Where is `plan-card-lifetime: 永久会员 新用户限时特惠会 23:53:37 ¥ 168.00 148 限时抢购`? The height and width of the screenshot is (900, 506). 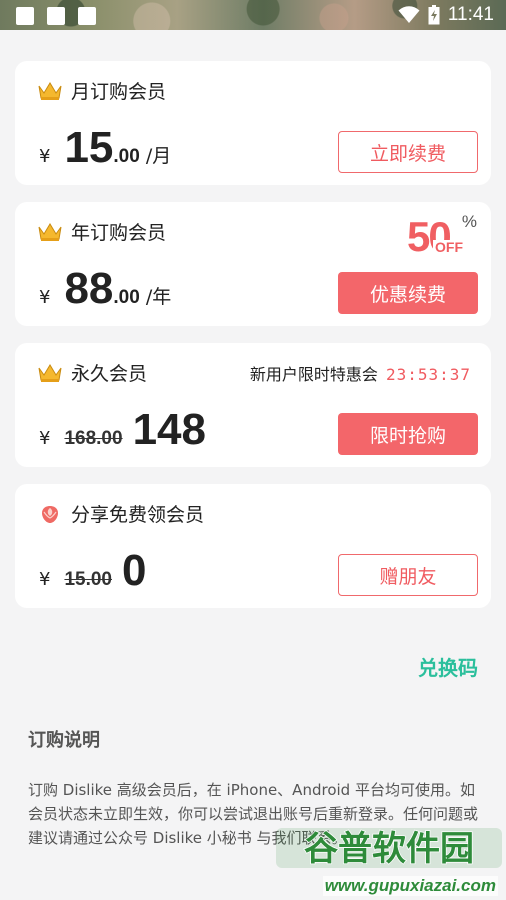 plan-card-lifetime: 永久会员 新用户限时特惠会 23:53:37 ¥ 168.00 148 限时抢购 is located at coordinates (253, 405).